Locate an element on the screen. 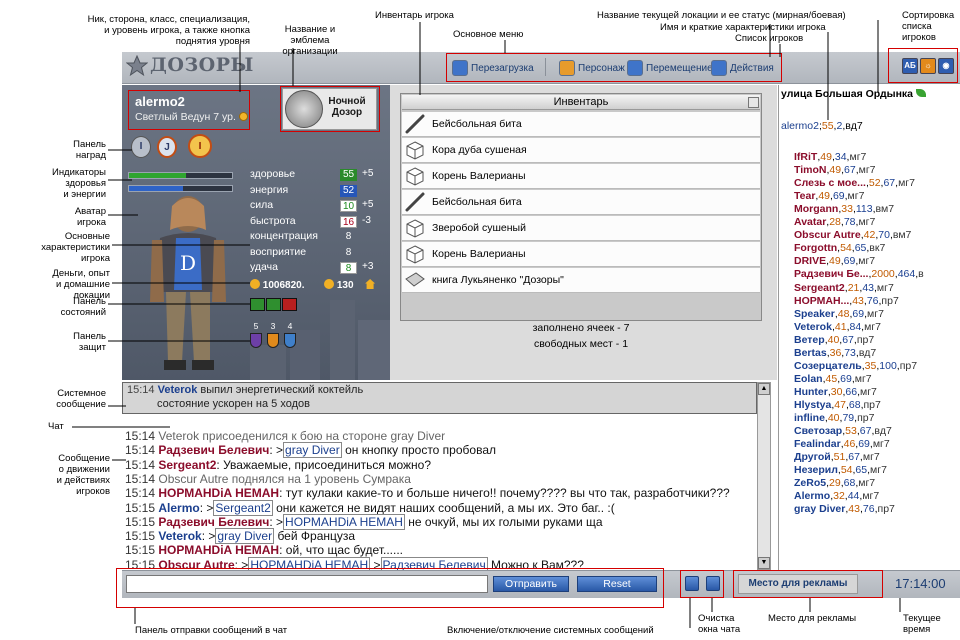 The height and width of the screenshot is (640, 960). scroll-up-button: ▲ is located at coordinates (764, 389).